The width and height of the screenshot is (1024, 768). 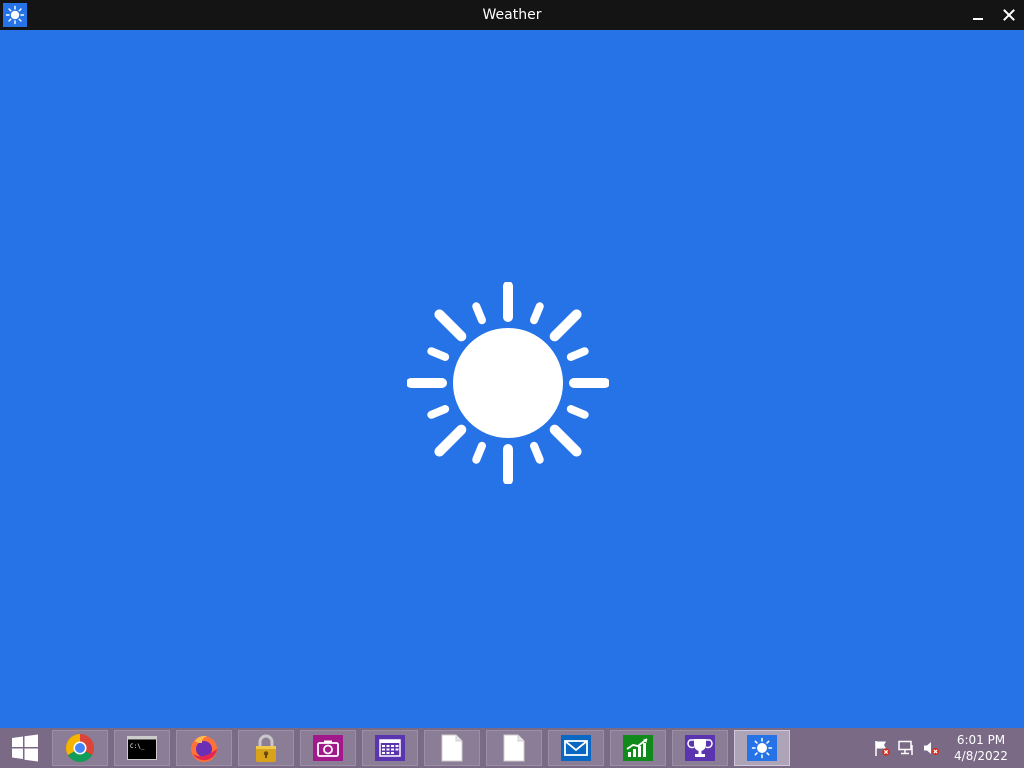 I want to click on window-title: Weather, so click(x=512, y=15).